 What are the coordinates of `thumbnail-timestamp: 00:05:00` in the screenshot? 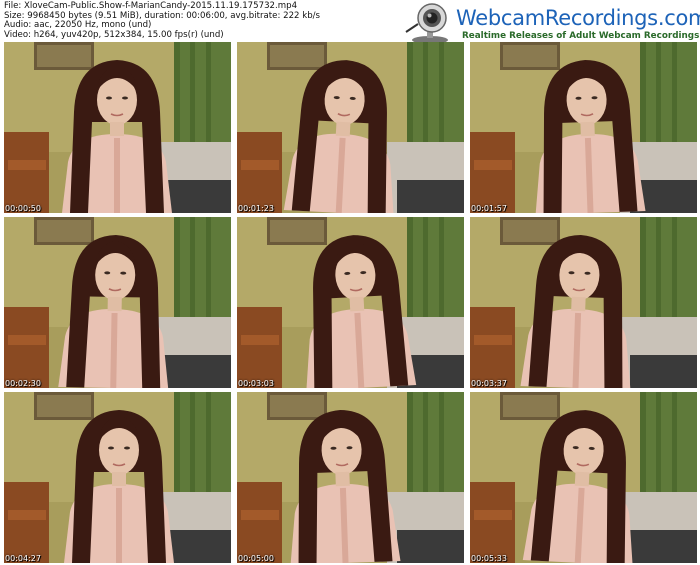 It's located at (256, 558).